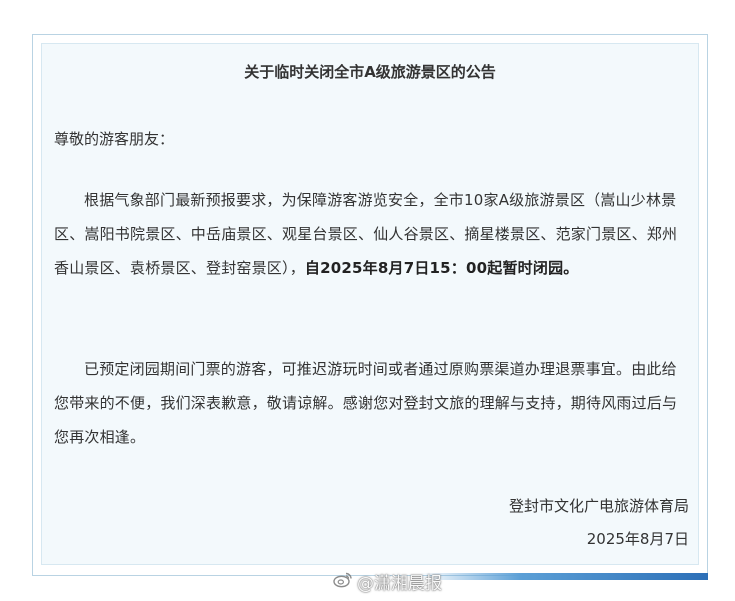 This screenshot has width=735, height=601. What do you see at coordinates (343, 581) in the screenshot?
I see `weibo-logo-icon` at bounding box center [343, 581].